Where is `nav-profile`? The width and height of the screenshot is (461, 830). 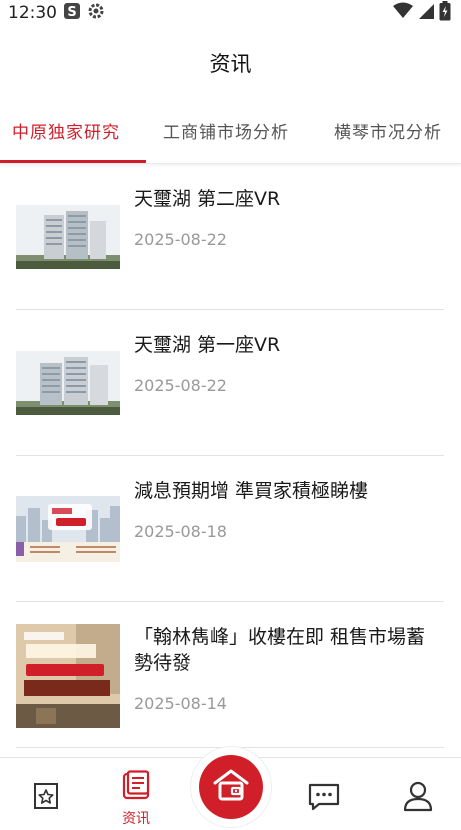
nav-profile is located at coordinates (416, 794).